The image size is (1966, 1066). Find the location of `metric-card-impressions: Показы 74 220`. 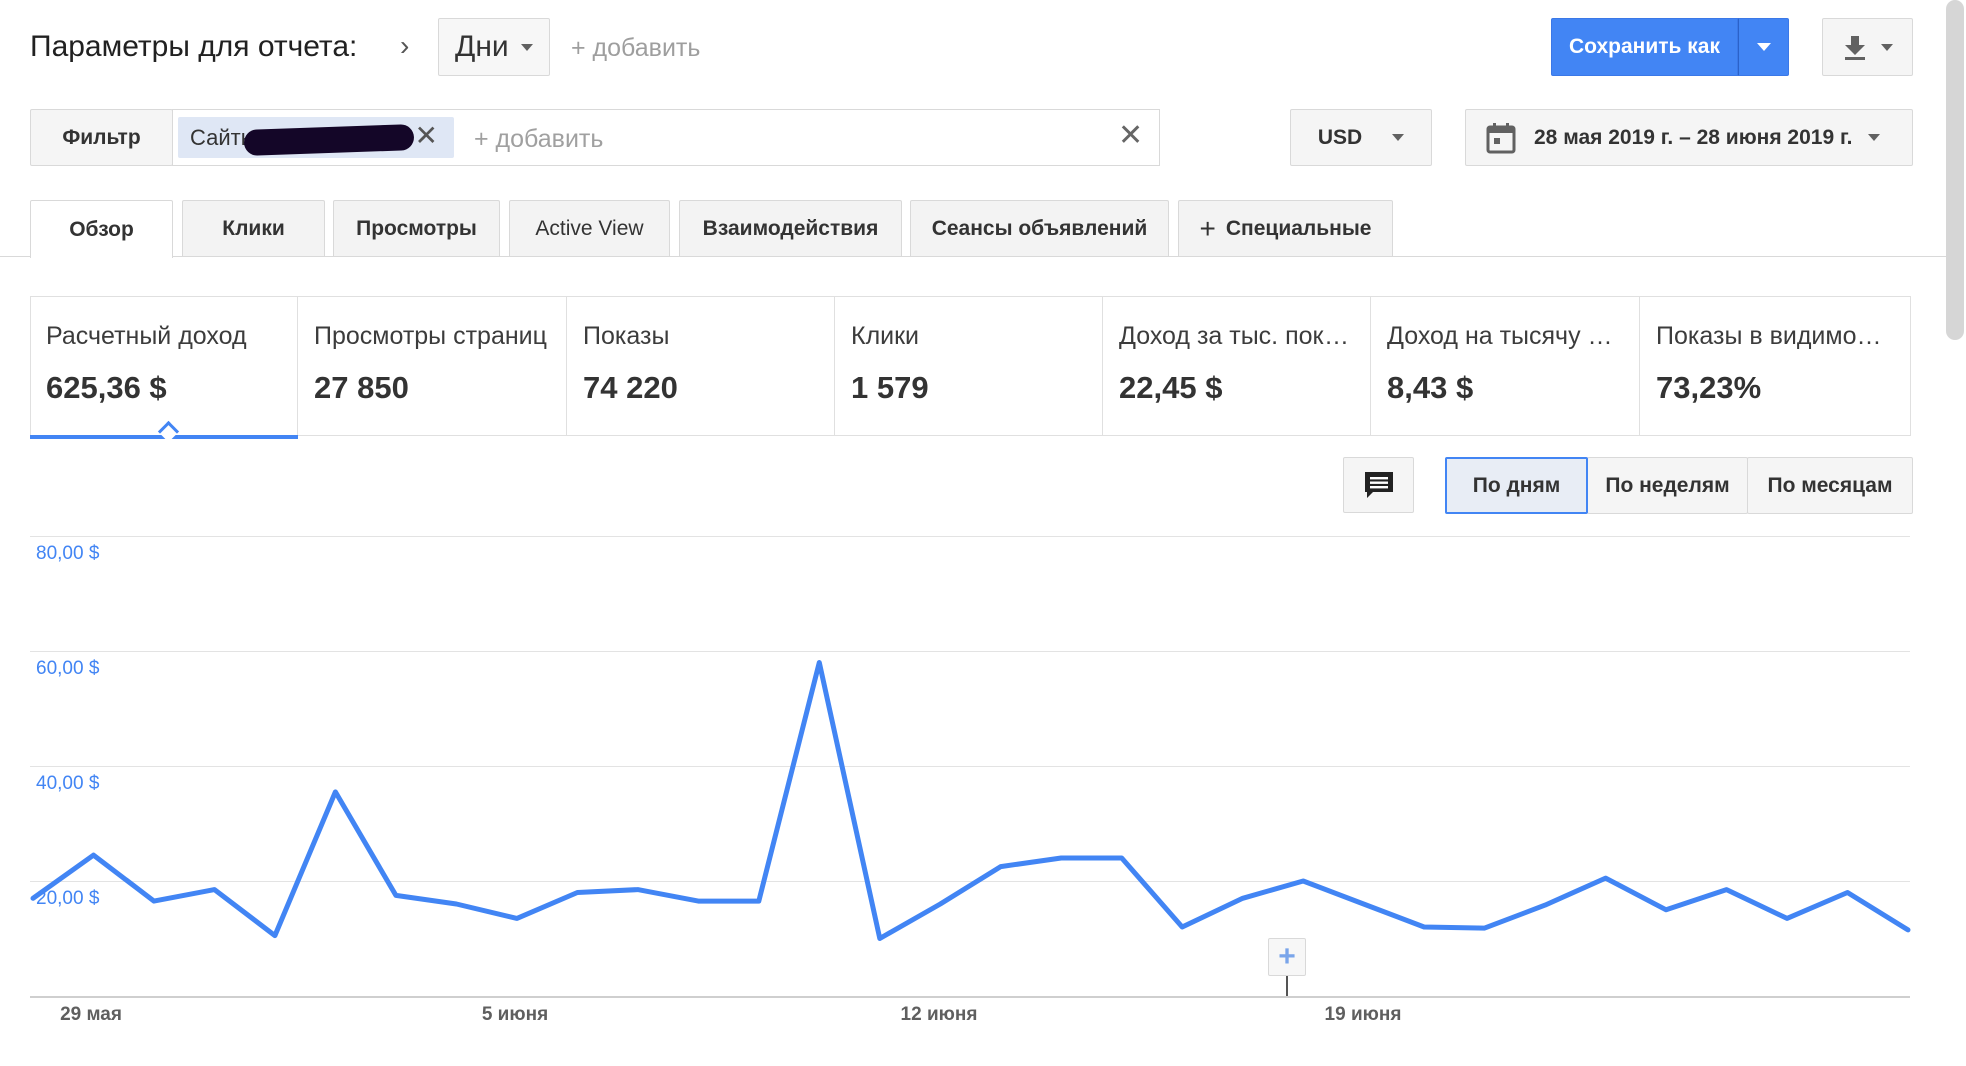

metric-card-impressions: Показы 74 220 is located at coordinates (701, 366).